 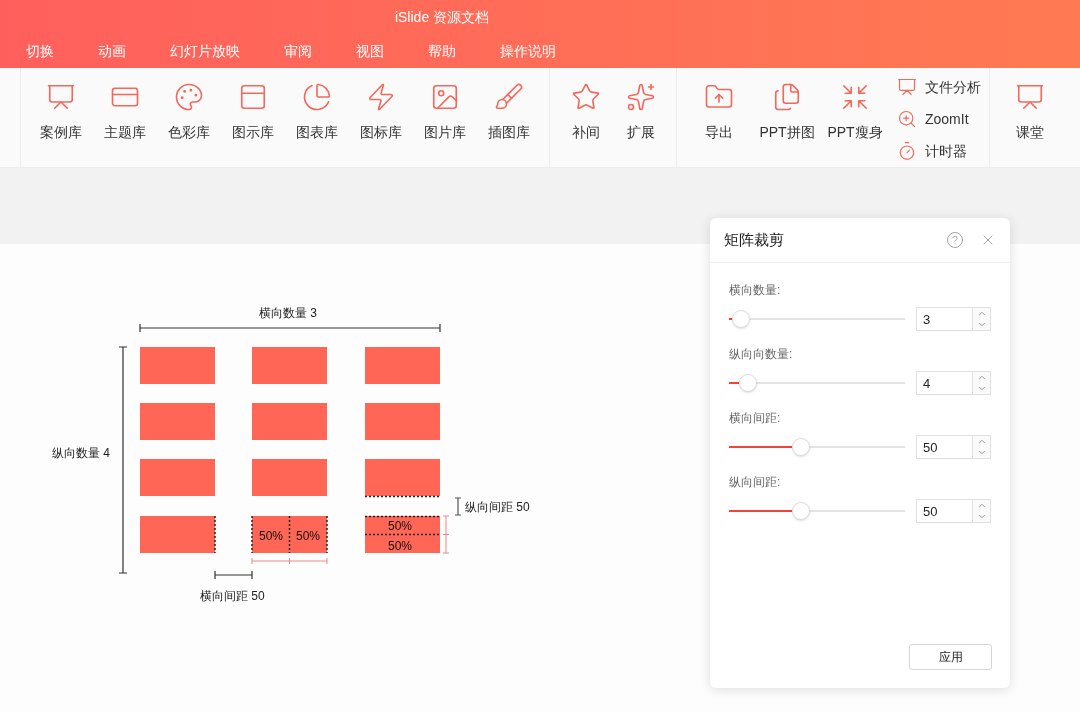 What do you see at coordinates (317, 97) in the screenshot?
I see `pie-chart-icon` at bounding box center [317, 97].